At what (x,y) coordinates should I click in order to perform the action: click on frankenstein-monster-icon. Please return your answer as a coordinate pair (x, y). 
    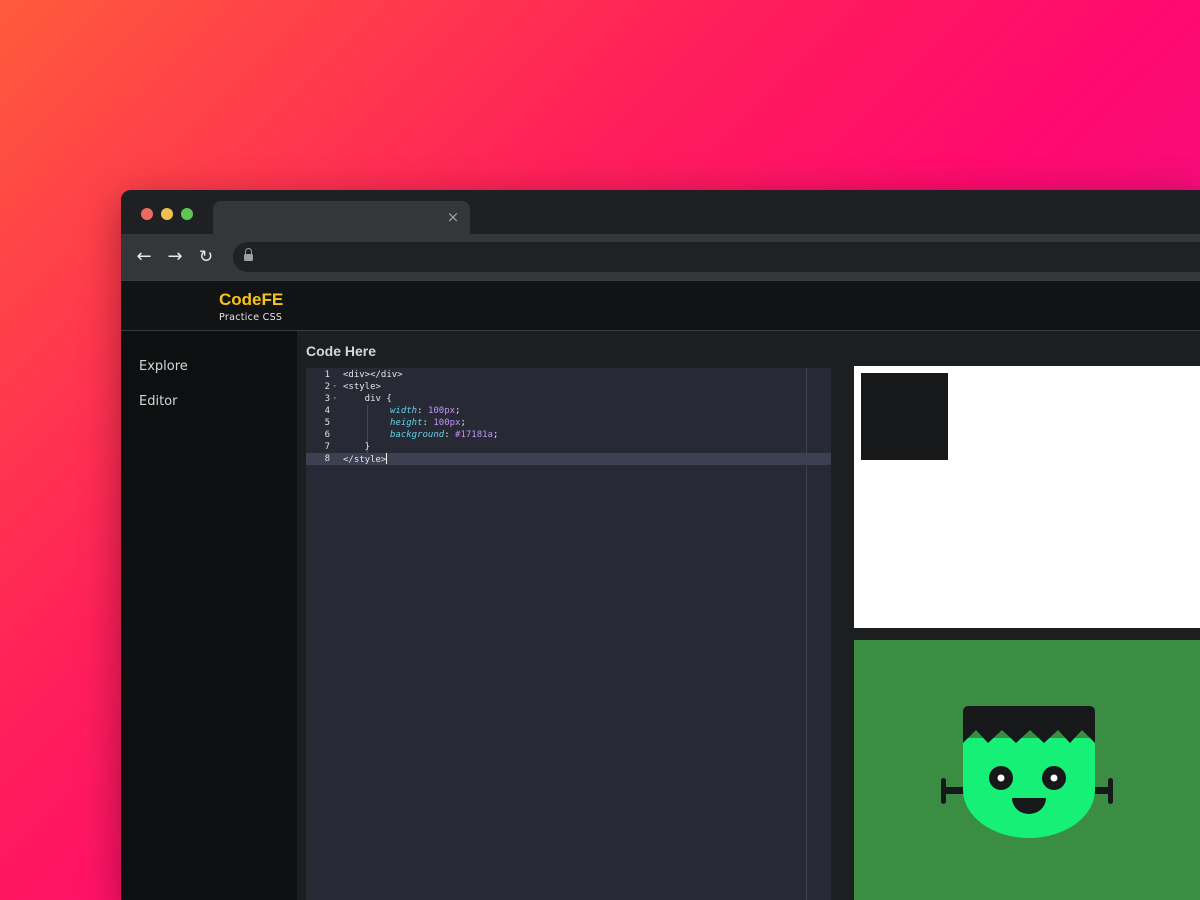
    Looking at the image, I should click on (1027, 772).